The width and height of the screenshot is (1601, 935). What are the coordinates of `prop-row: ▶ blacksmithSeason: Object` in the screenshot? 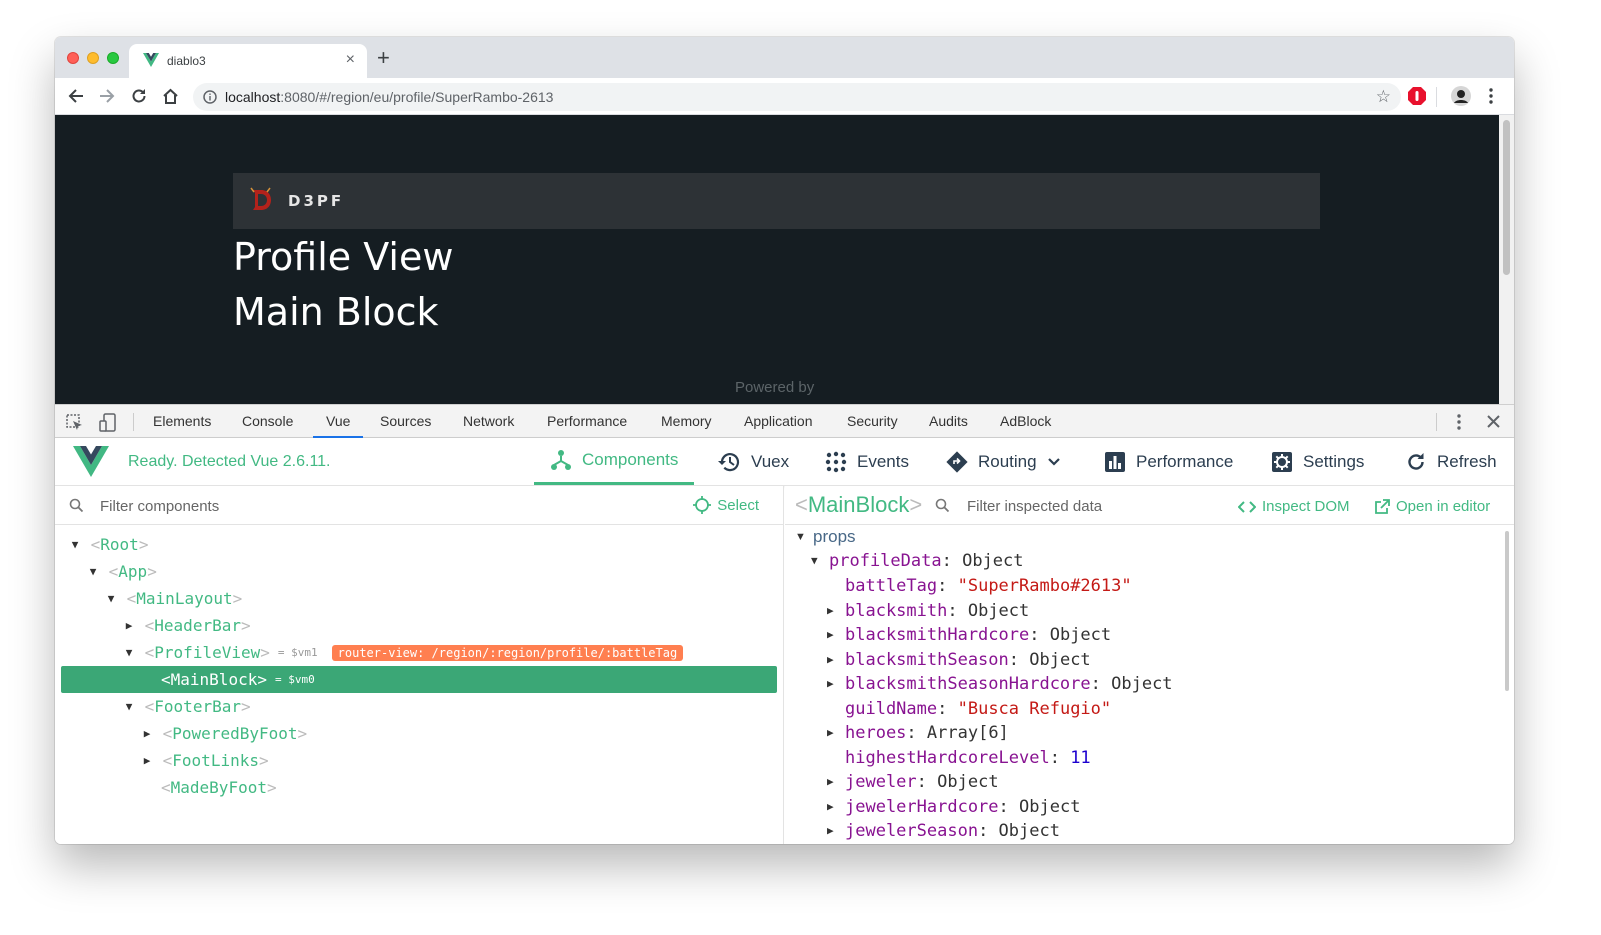 It's located at (959, 659).